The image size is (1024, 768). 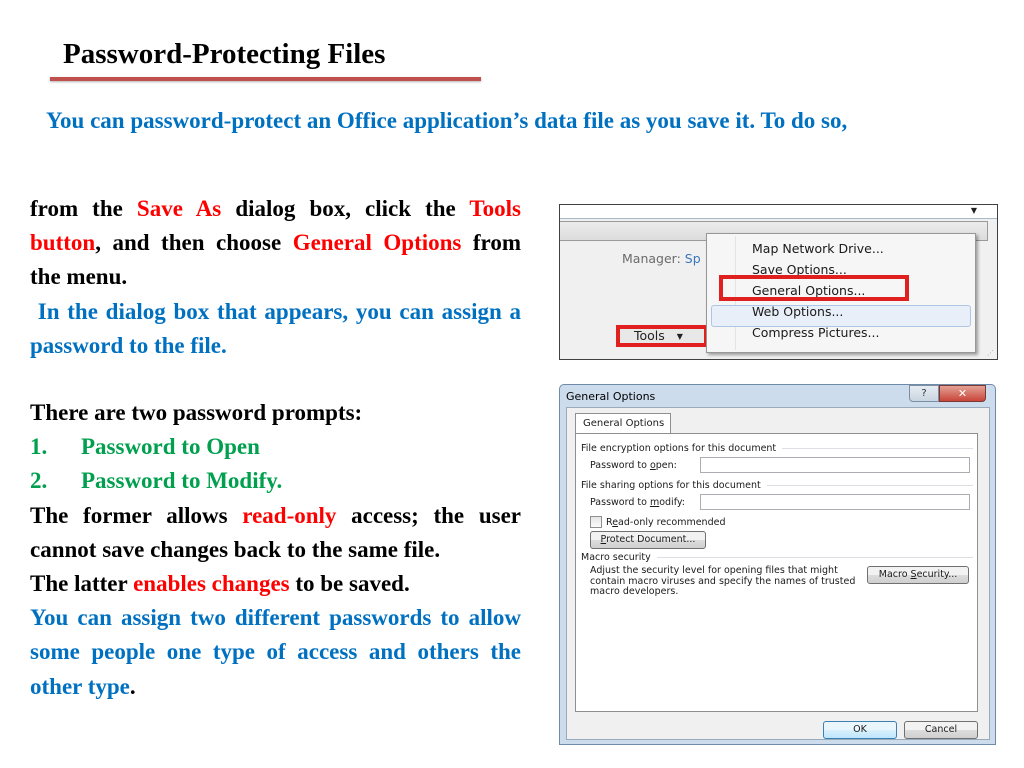 I want to click on general-options-callout-box, so click(x=814, y=288).